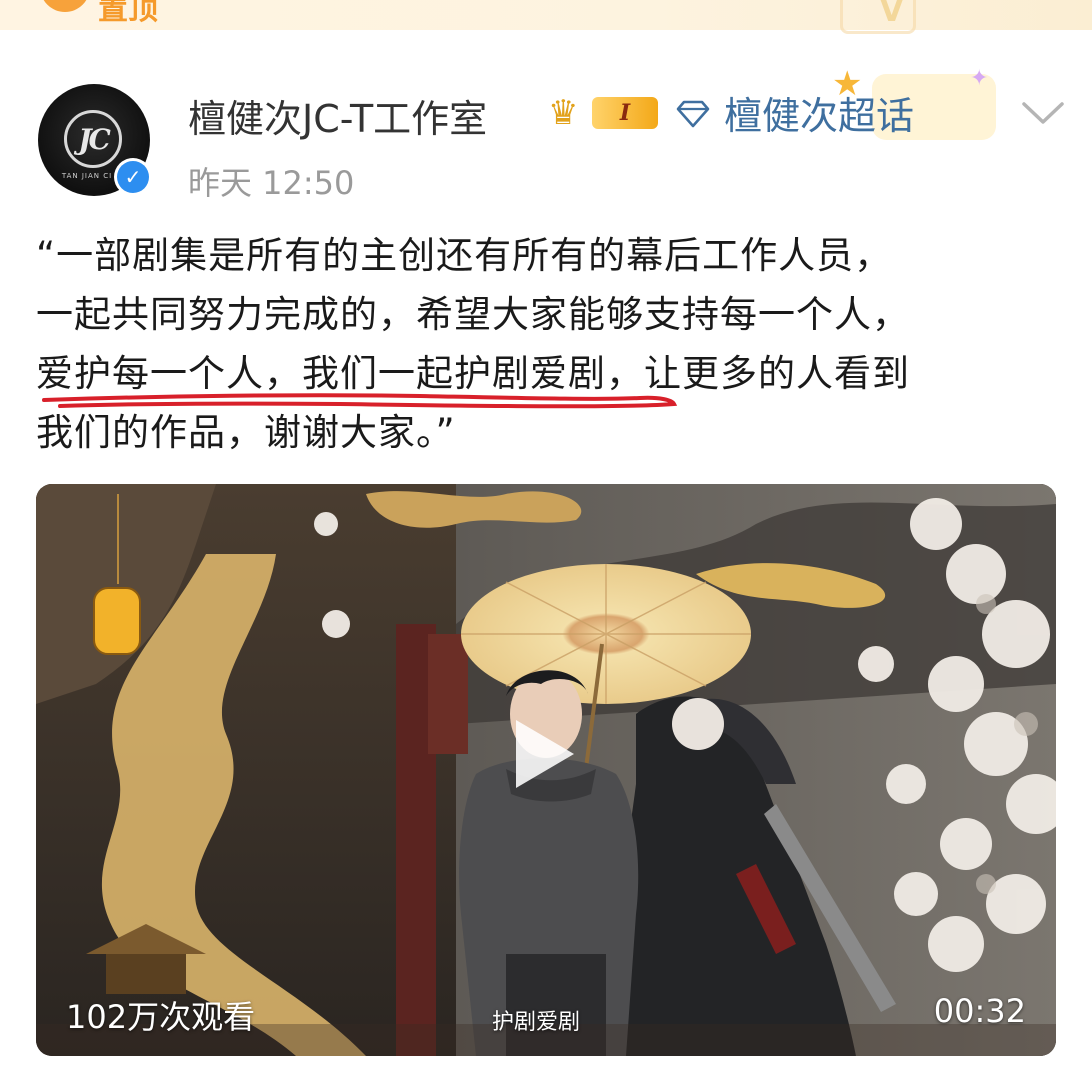  I want to click on verified-icon: ✓, so click(133, 177).